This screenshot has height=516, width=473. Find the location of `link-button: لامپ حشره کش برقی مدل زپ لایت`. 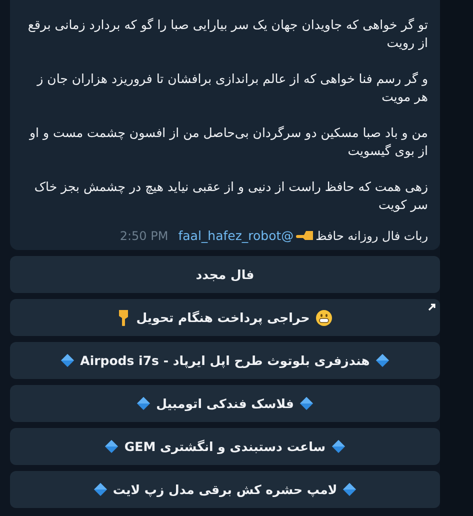

link-button: لامپ حشره کش برقی مدل زپ لایت is located at coordinates (225, 489).